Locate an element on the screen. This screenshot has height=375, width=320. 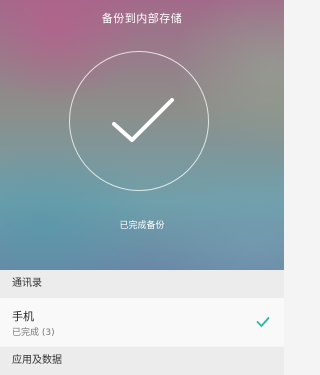
section-header-contacts: 通讯录 is located at coordinates (142, 284).